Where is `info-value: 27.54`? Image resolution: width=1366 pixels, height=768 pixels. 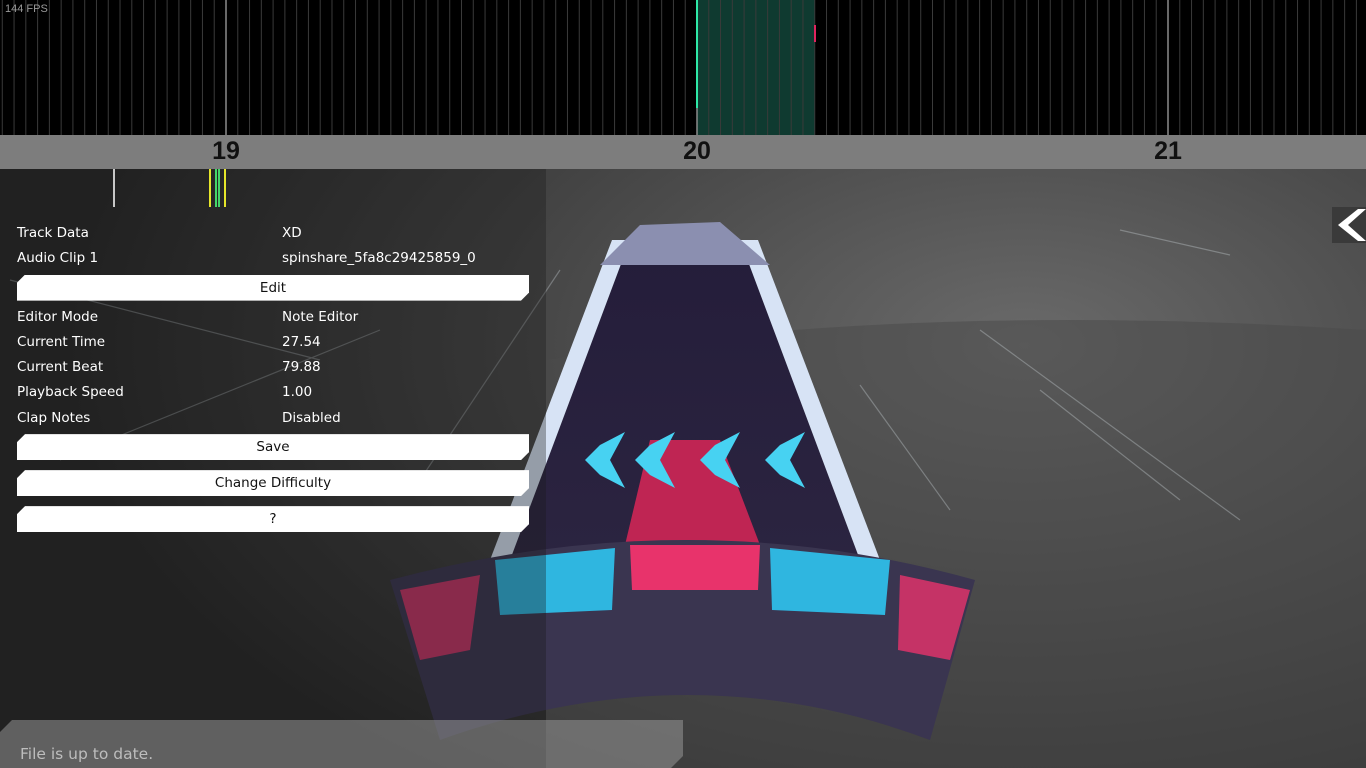 info-value: 27.54 is located at coordinates (301, 341).